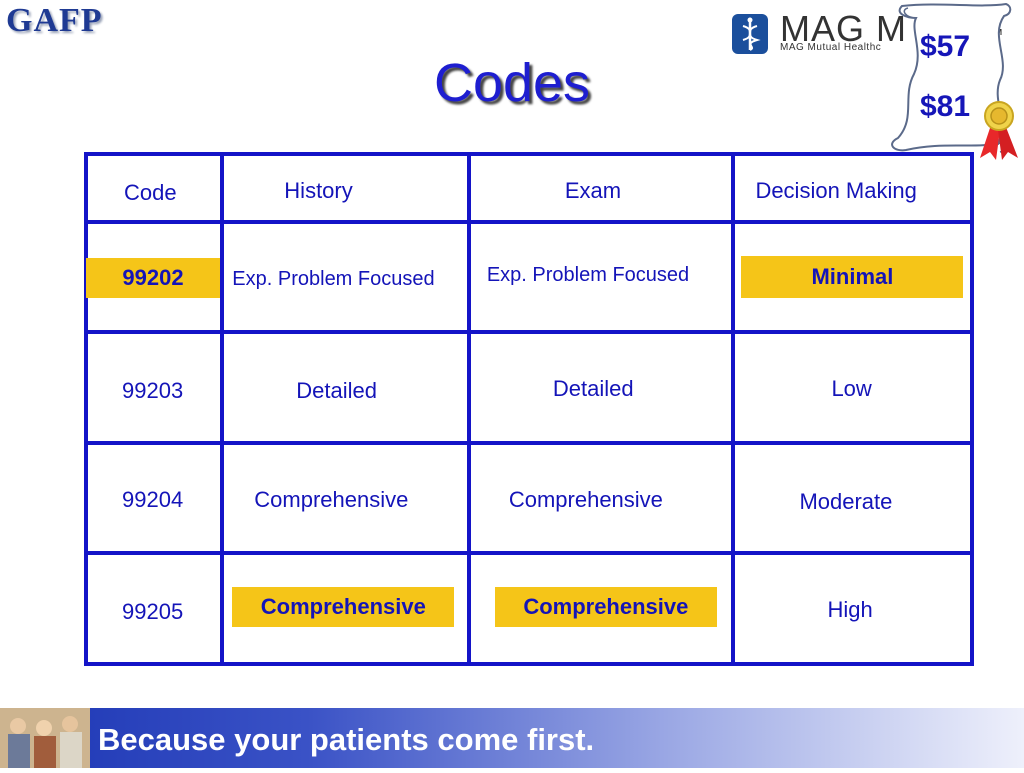 The image size is (1024, 773). I want to click on table-row: 99205 Comprehensive Comprehensive High, so click(528, 608).